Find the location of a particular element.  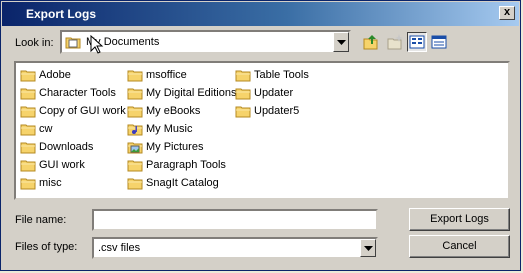

file-list-item-label: Updater5 is located at coordinates (277, 111).